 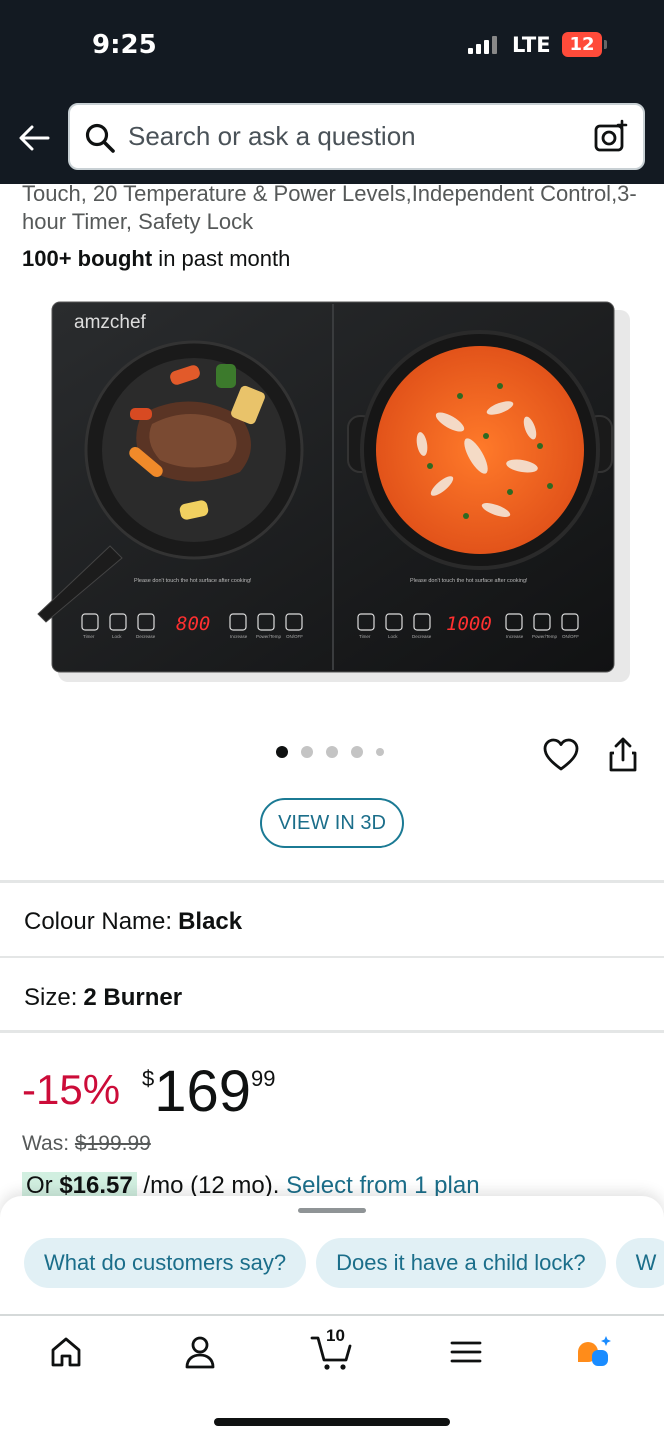 What do you see at coordinates (469, 624) in the screenshot?
I see `display-right: 1000` at bounding box center [469, 624].